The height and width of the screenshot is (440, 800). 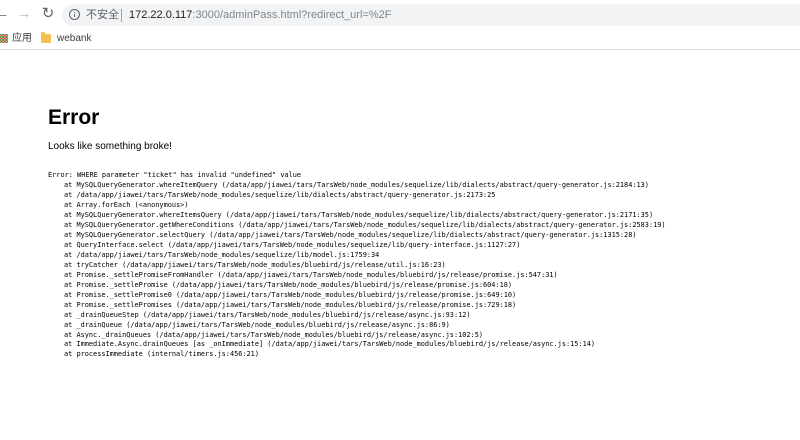 I want to click on bookmarks-bar: 应用 webank, so click(x=400, y=39).